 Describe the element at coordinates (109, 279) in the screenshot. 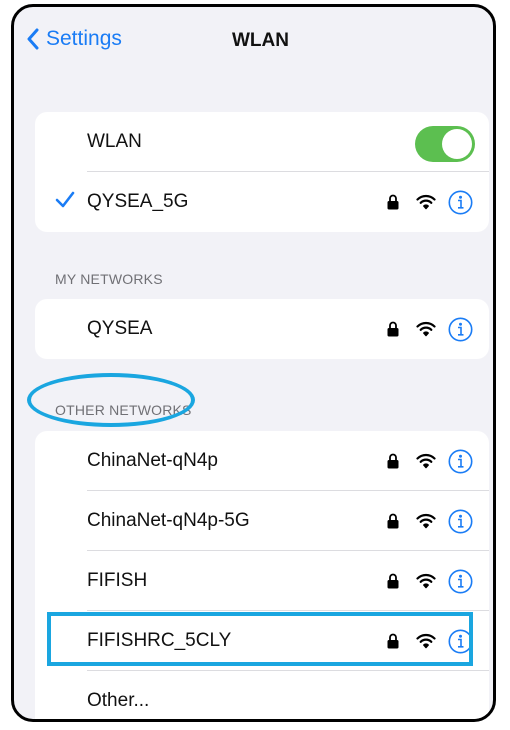

I see `section-header-my-networks: MY NETWORKS` at that location.